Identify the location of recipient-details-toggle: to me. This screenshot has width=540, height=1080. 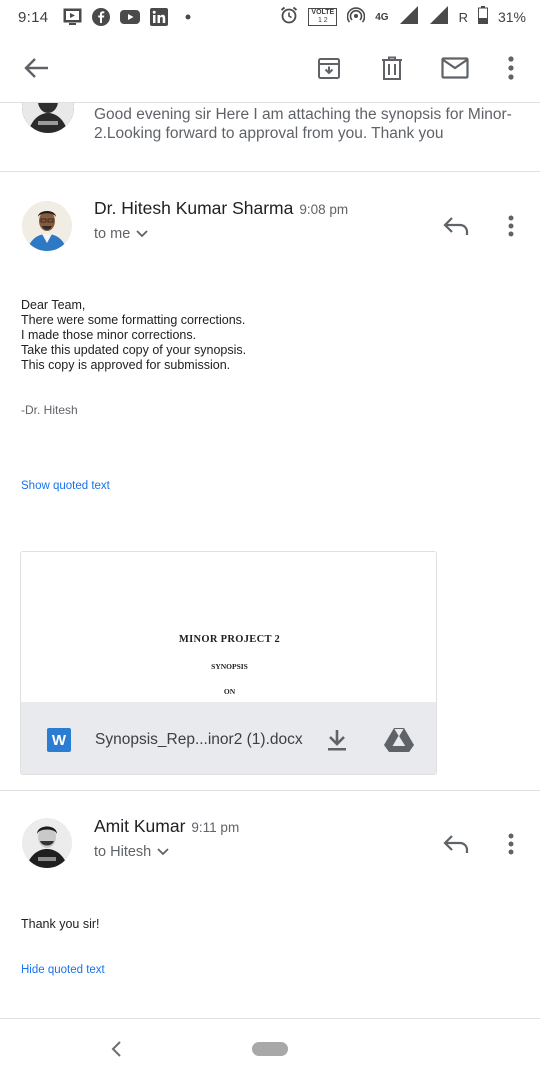
(121, 234).